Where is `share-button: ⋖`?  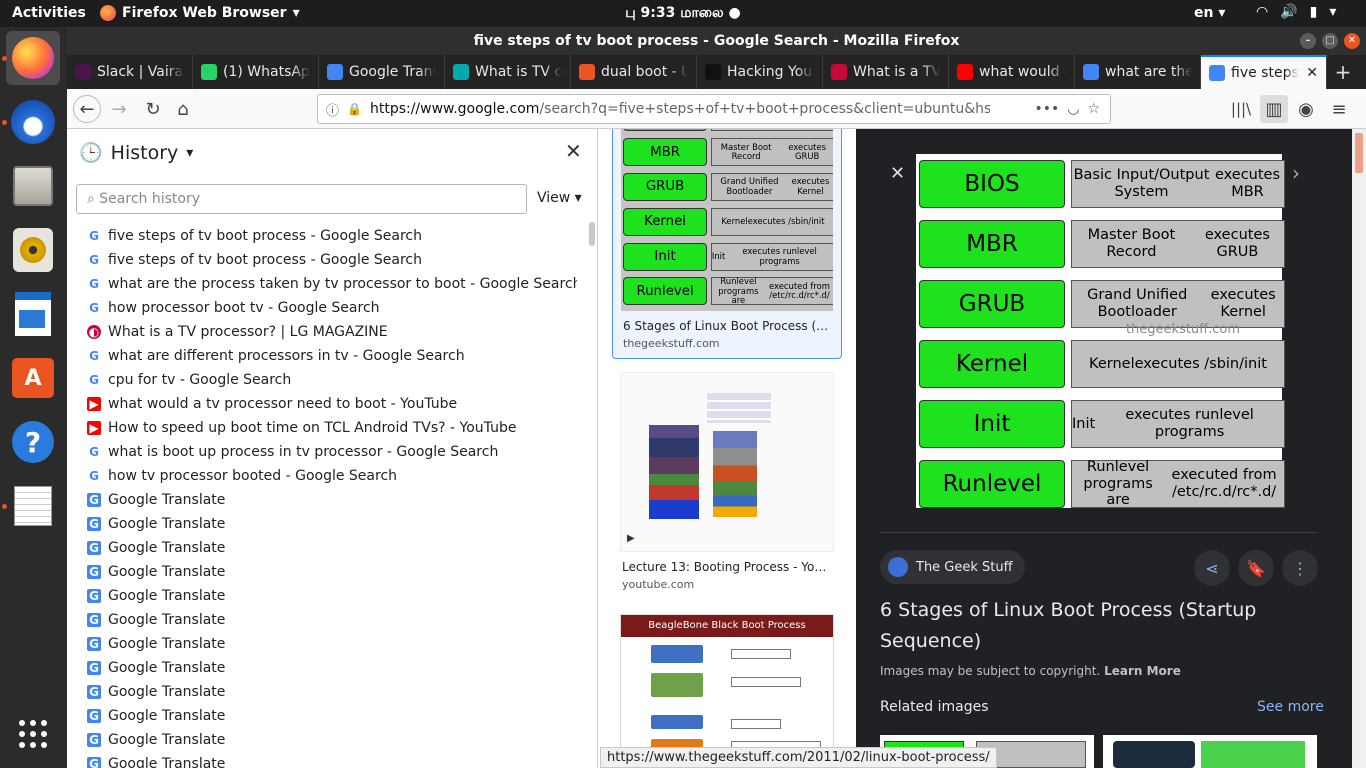 share-button: ⋖ is located at coordinates (1212, 568).